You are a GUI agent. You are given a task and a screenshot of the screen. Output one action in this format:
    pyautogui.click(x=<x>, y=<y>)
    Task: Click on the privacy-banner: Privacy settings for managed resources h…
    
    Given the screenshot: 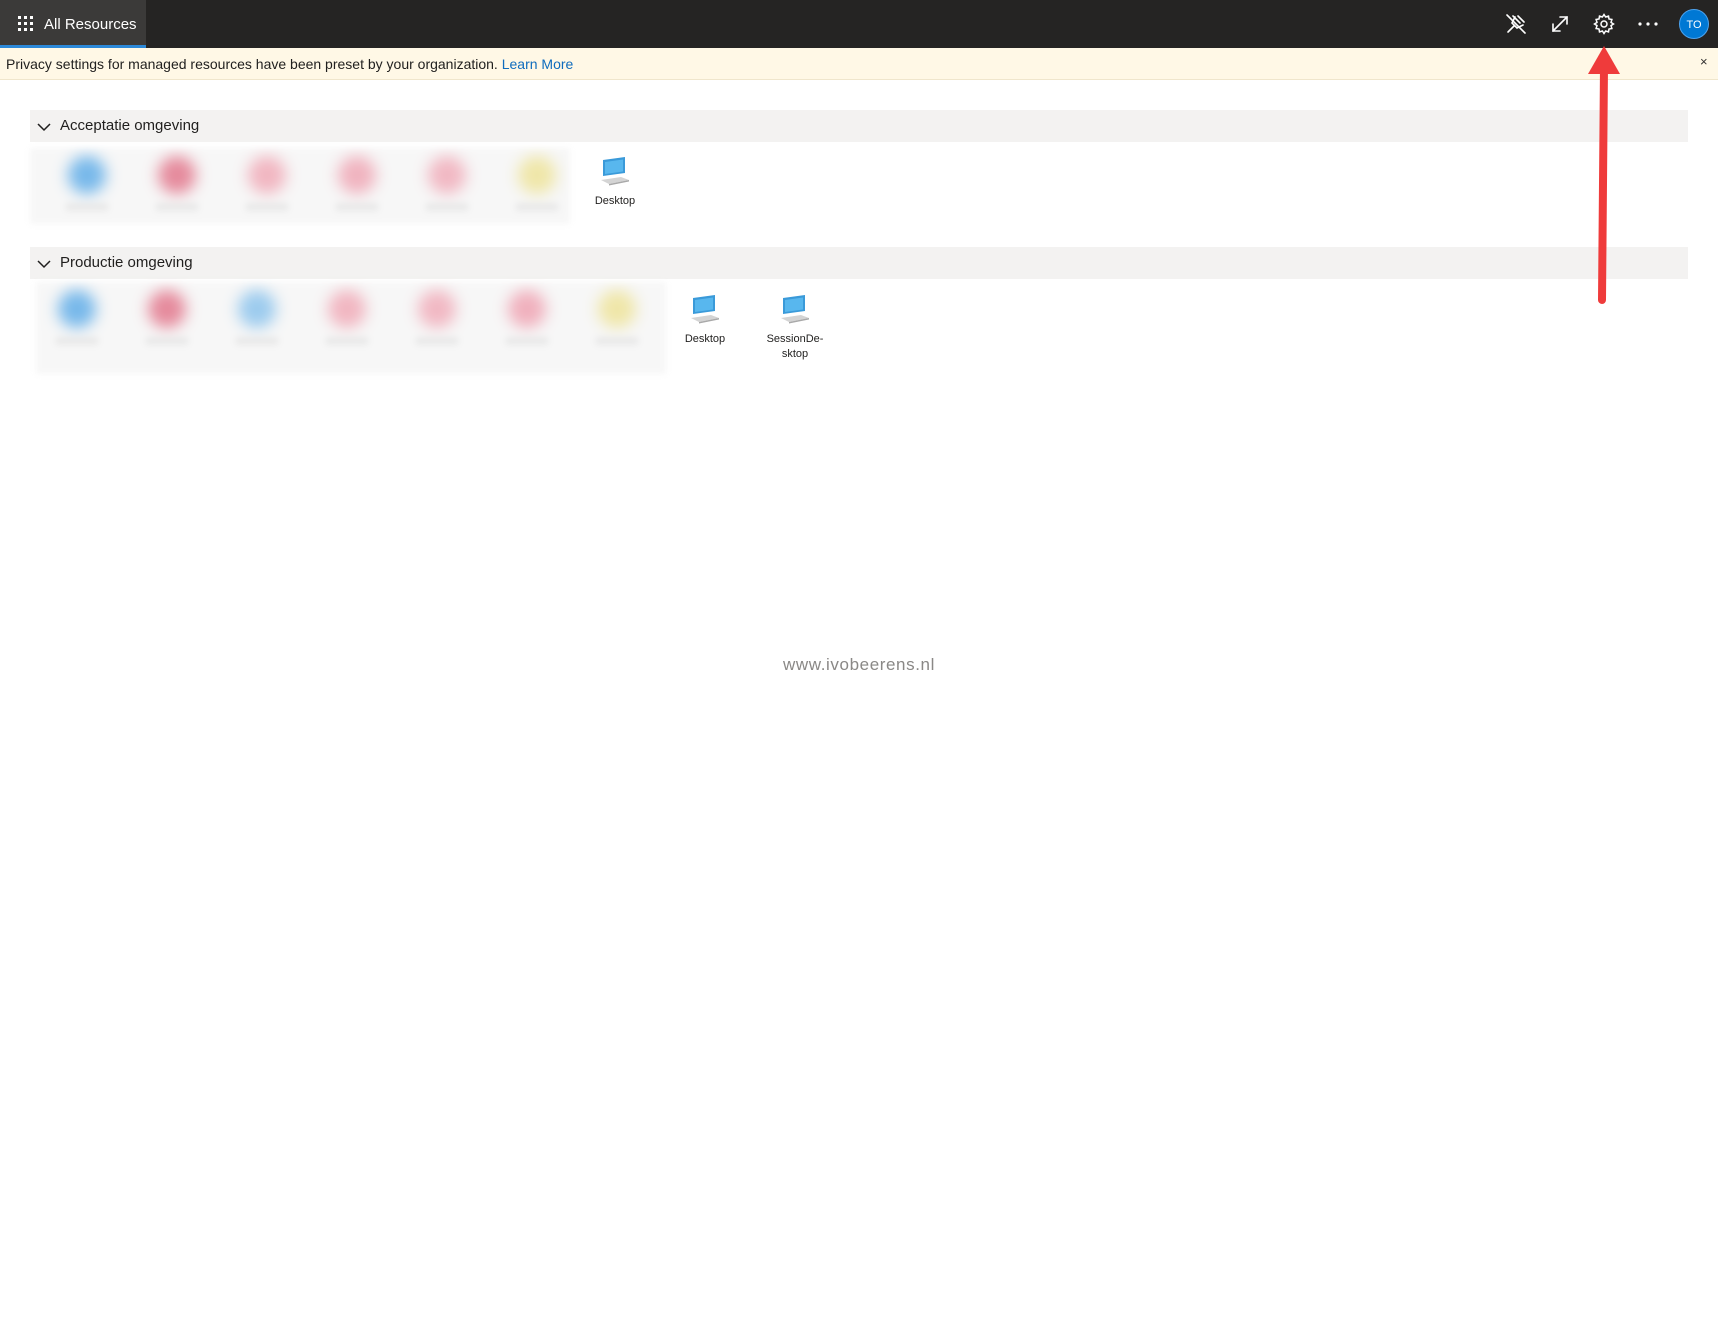 What is the action you would take?
    pyautogui.click(x=859, y=64)
    